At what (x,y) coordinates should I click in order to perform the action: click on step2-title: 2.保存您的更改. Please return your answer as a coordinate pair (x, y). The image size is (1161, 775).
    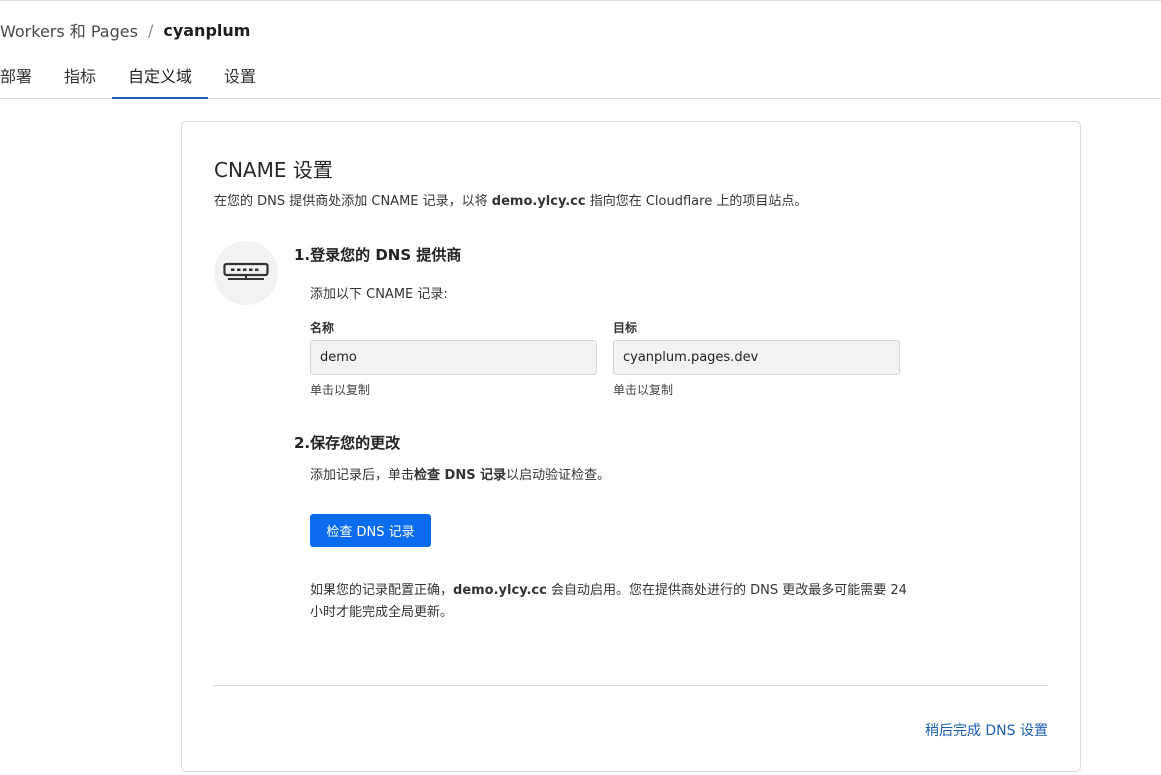
    Looking at the image, I should click on (347, 443).